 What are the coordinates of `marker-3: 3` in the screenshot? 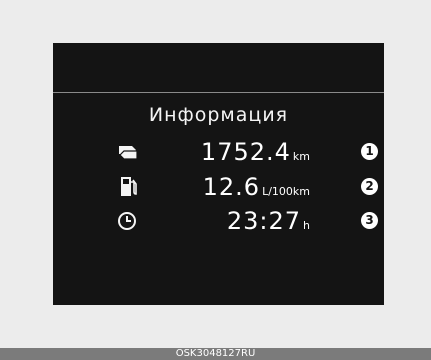 It's located at (369, 220).